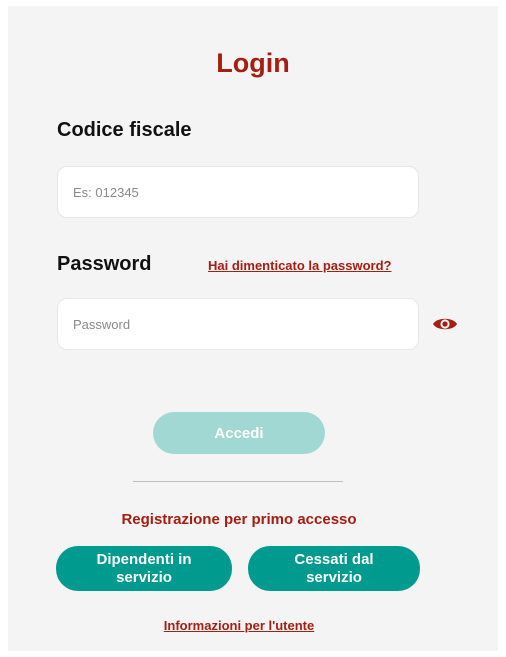  I want to click on codice-fiscale-input, so click(238, 192).